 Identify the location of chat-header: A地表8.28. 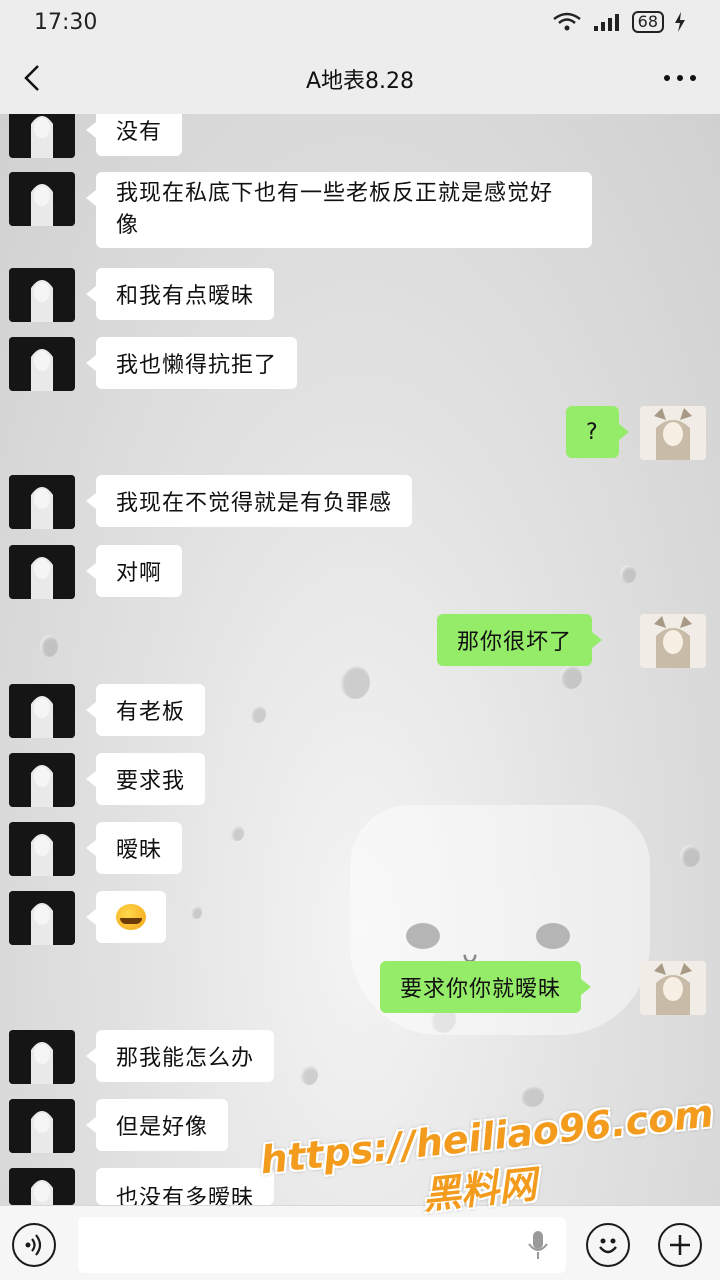
(360, 79).